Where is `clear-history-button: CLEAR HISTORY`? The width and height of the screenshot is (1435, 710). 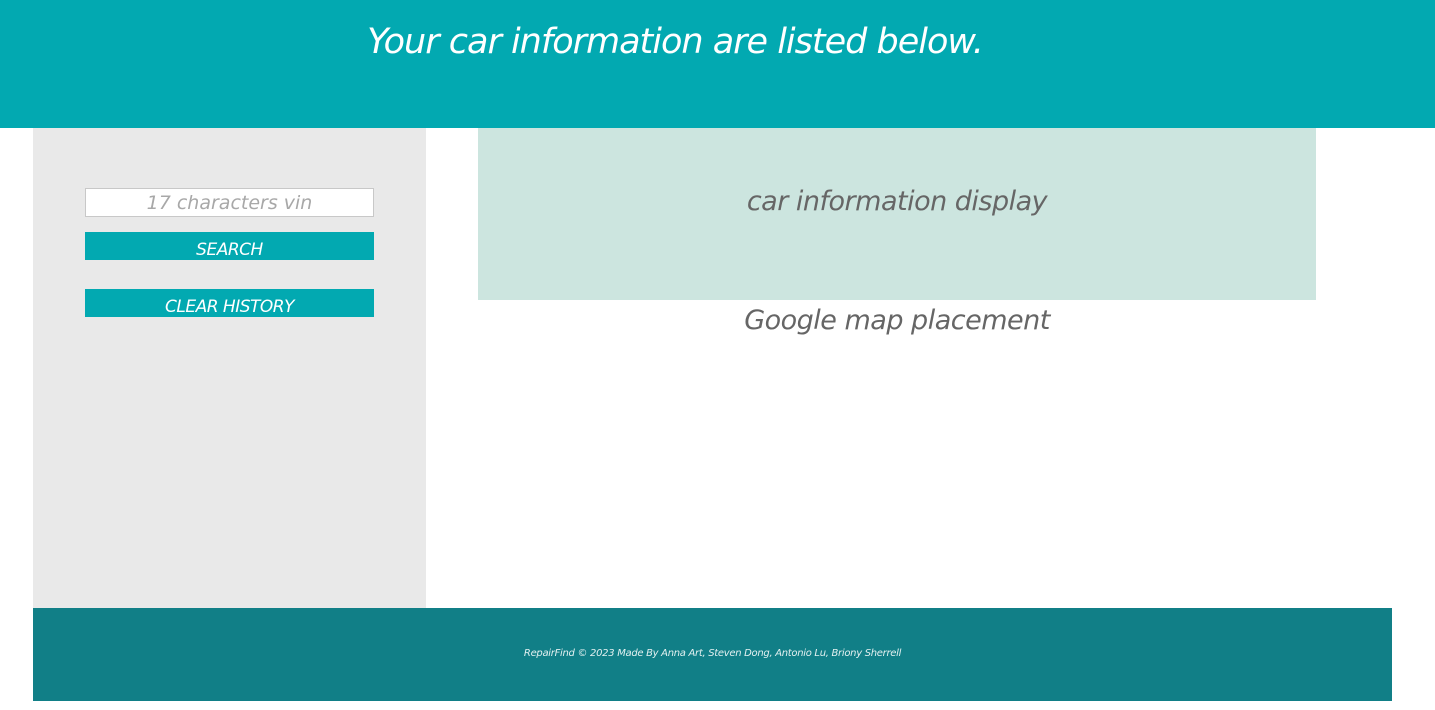 clear-history-button: CLEAR HISTORY is located at coordinates (229, 303).